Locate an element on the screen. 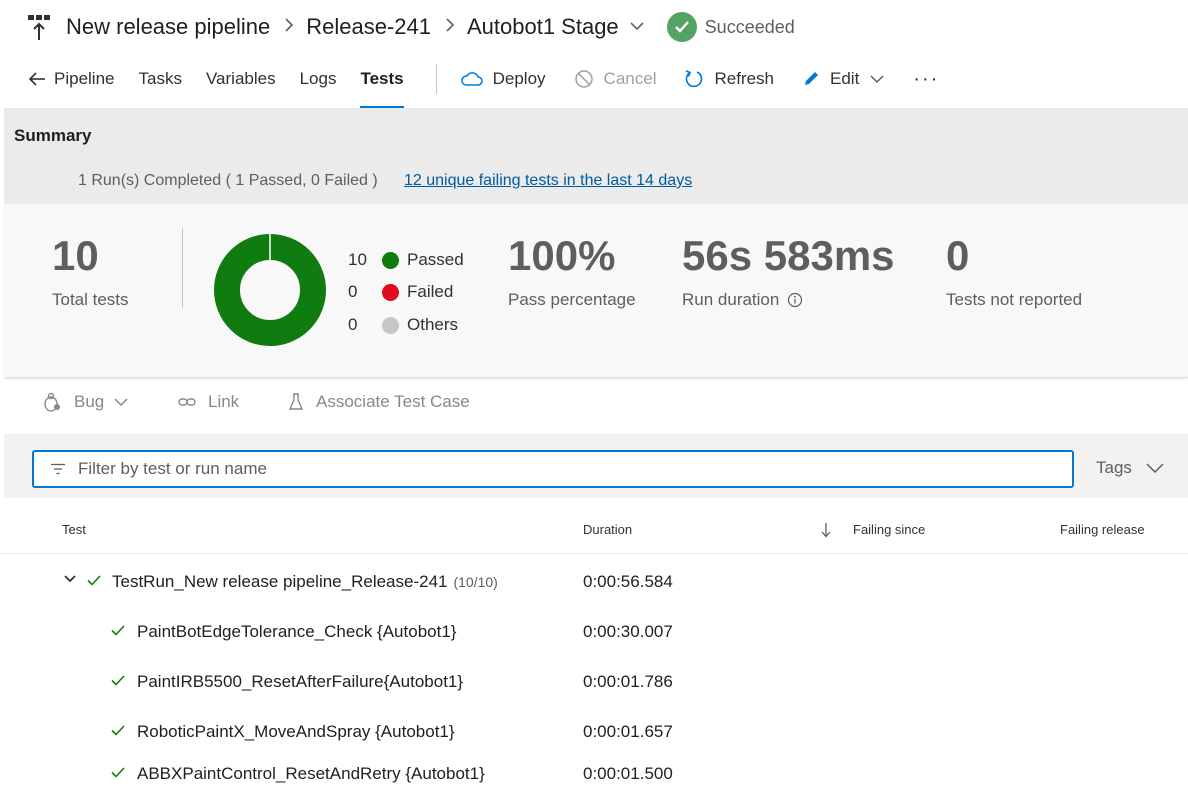  column-test: Test is located at coordinates (74, 529).